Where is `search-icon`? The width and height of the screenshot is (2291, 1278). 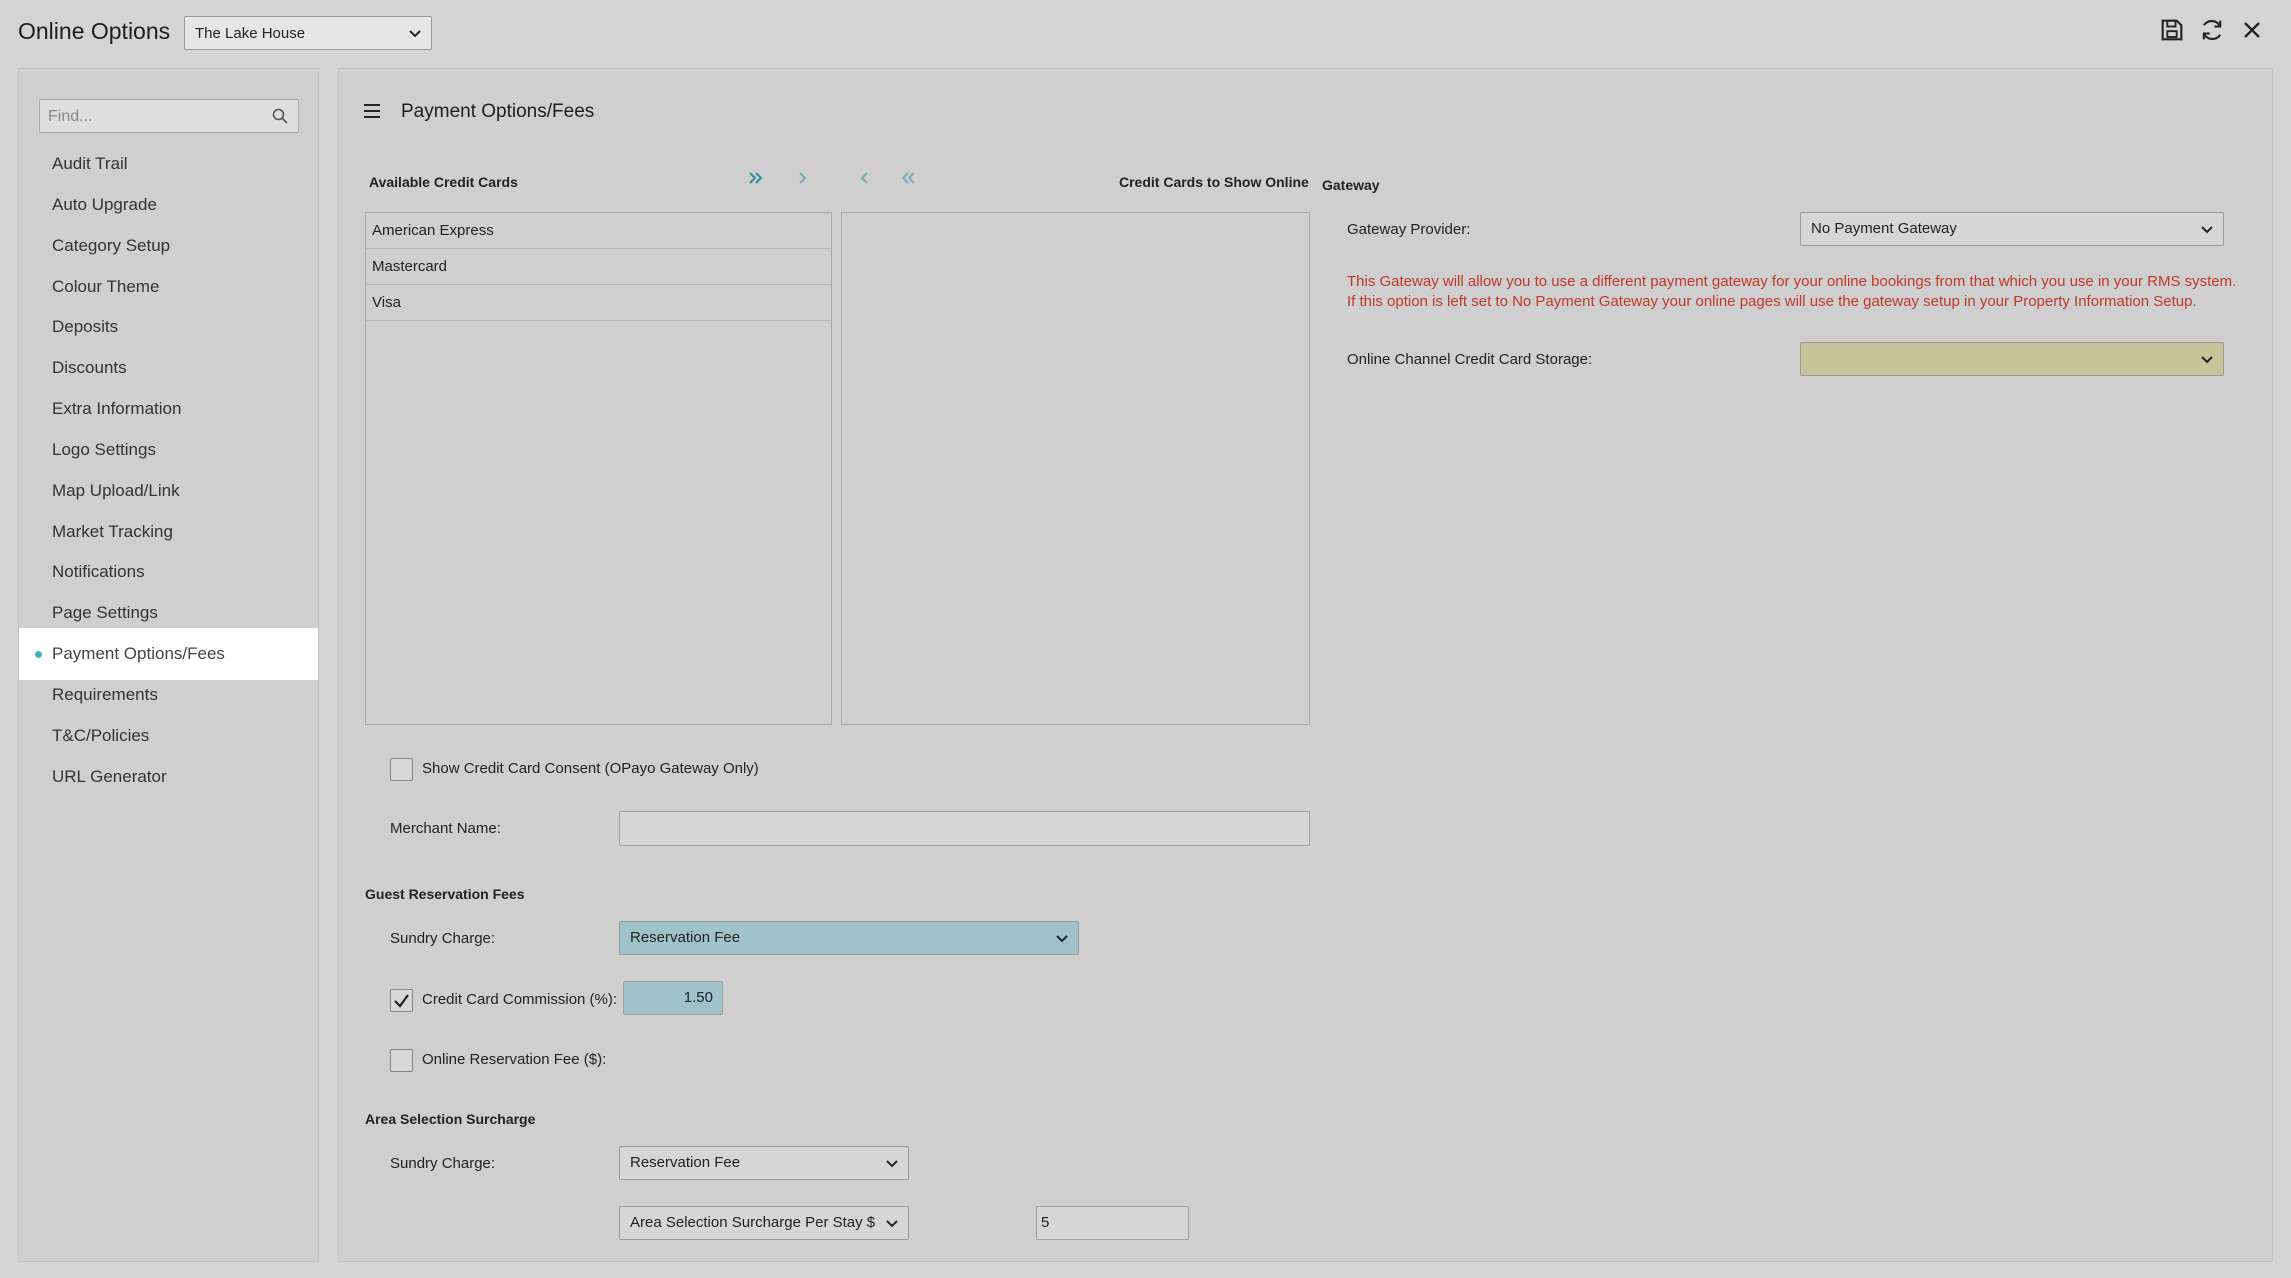
search-icon is located at coordinates (280, 116).